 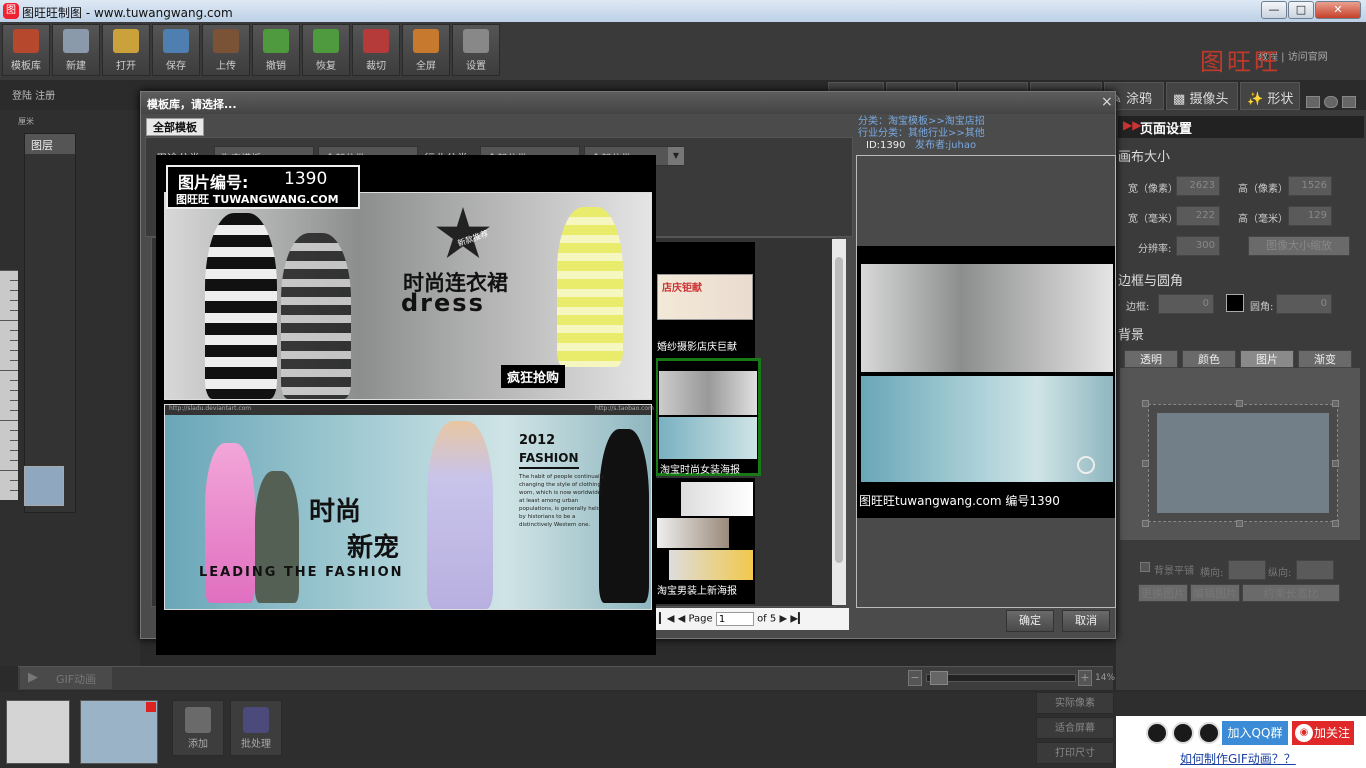 I want to click on scrollbar-thumb, so click(x=839, y=410).